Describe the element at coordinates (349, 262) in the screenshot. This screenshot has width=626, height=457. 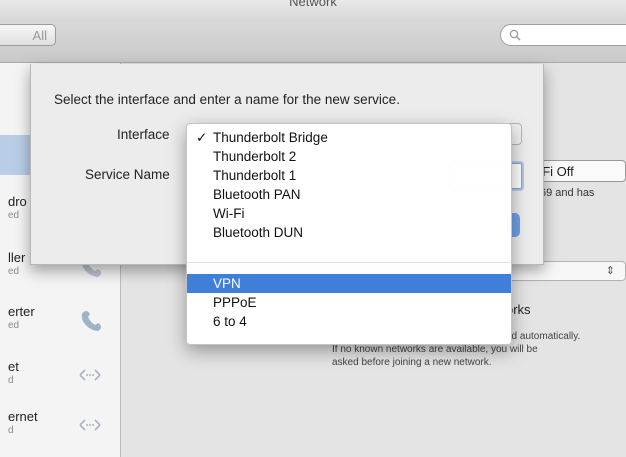
I see `menu-separator` at that location.